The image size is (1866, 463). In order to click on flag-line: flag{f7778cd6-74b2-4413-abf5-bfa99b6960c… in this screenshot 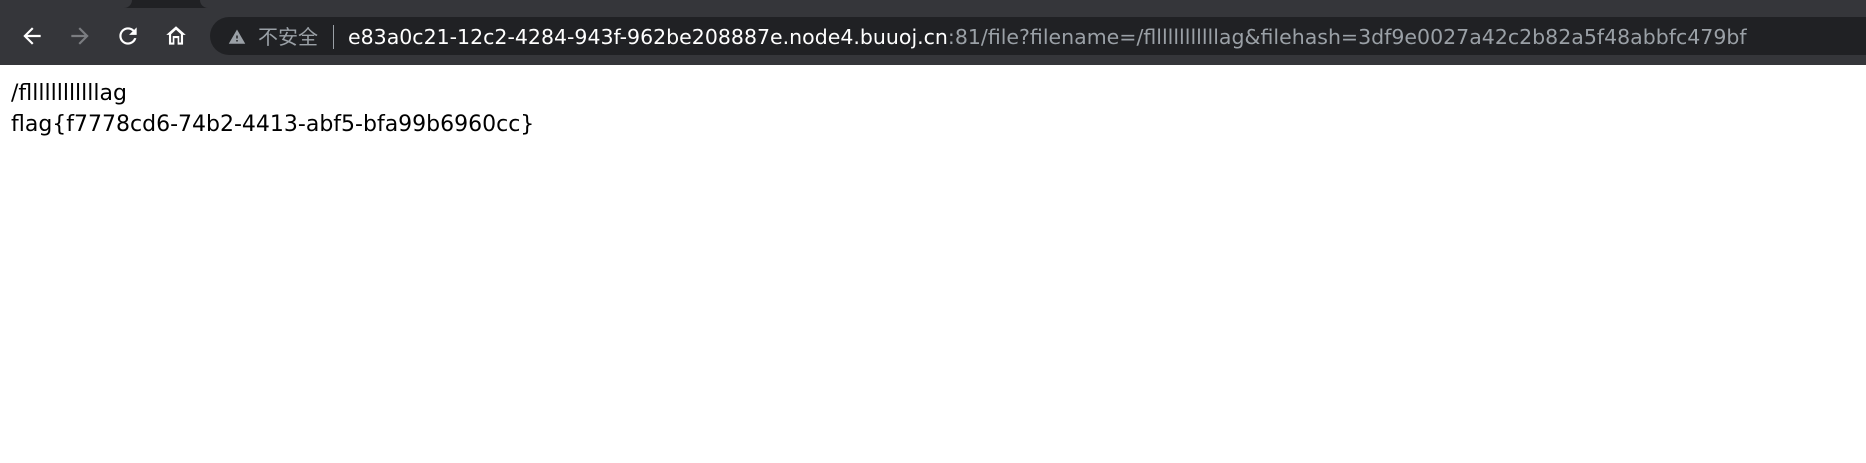, I will do `click(273, 124)`.